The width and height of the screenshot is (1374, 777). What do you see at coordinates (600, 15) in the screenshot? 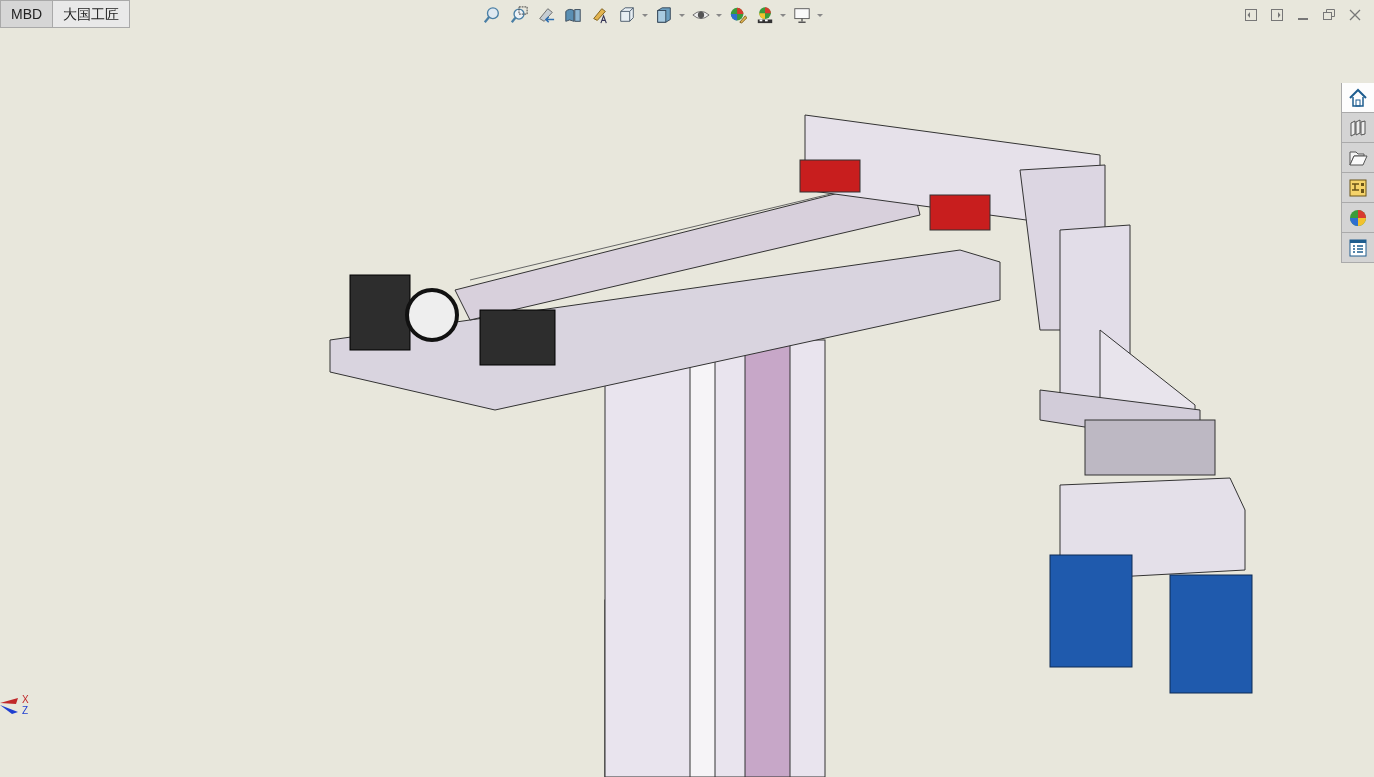
I see `annotation-icon` at bounding box center [600, 15].